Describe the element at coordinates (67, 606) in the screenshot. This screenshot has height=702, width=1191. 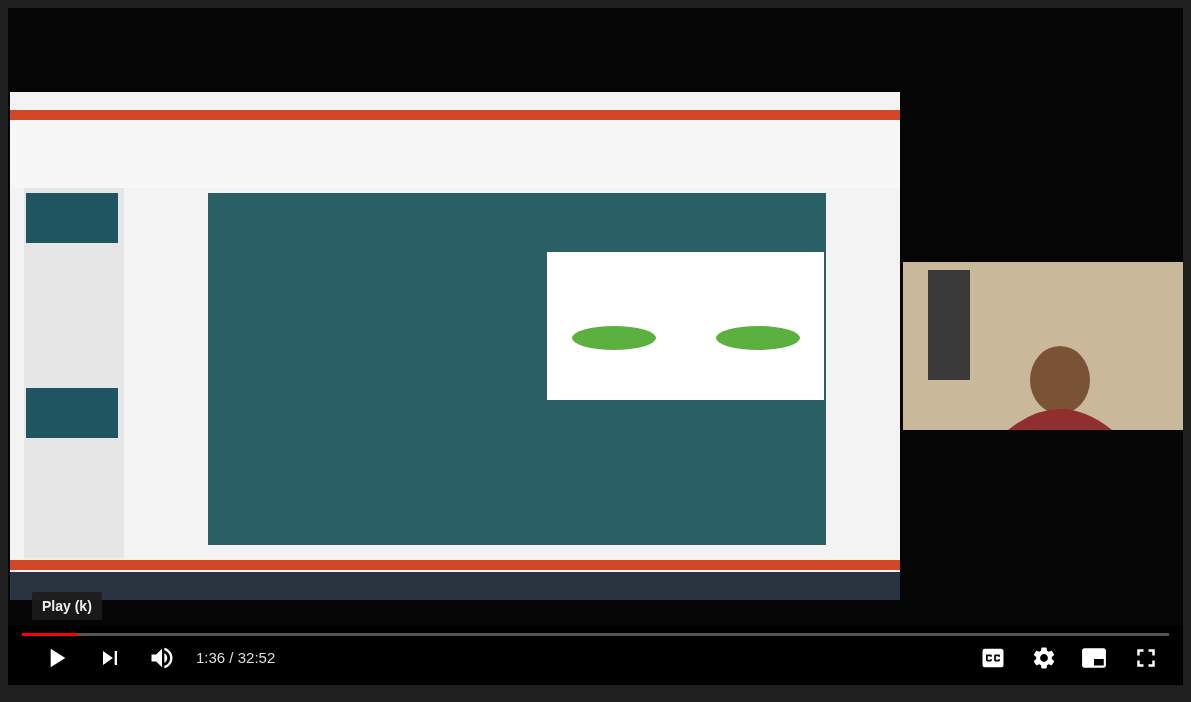
I see `tooltip: Play (k)` at that location.